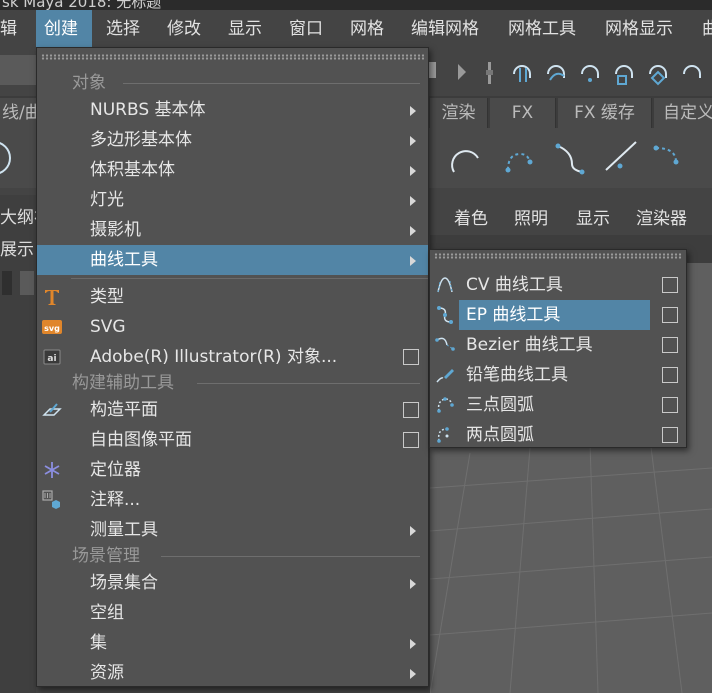  I want to click on menu-item-label: NURBS 基本体, so click(148, 110).